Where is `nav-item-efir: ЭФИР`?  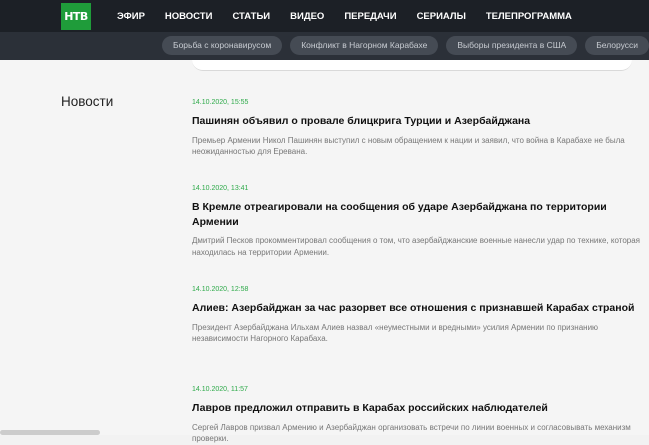
nav-item-efir: ЭФИР is located at coordinates (131, 16).